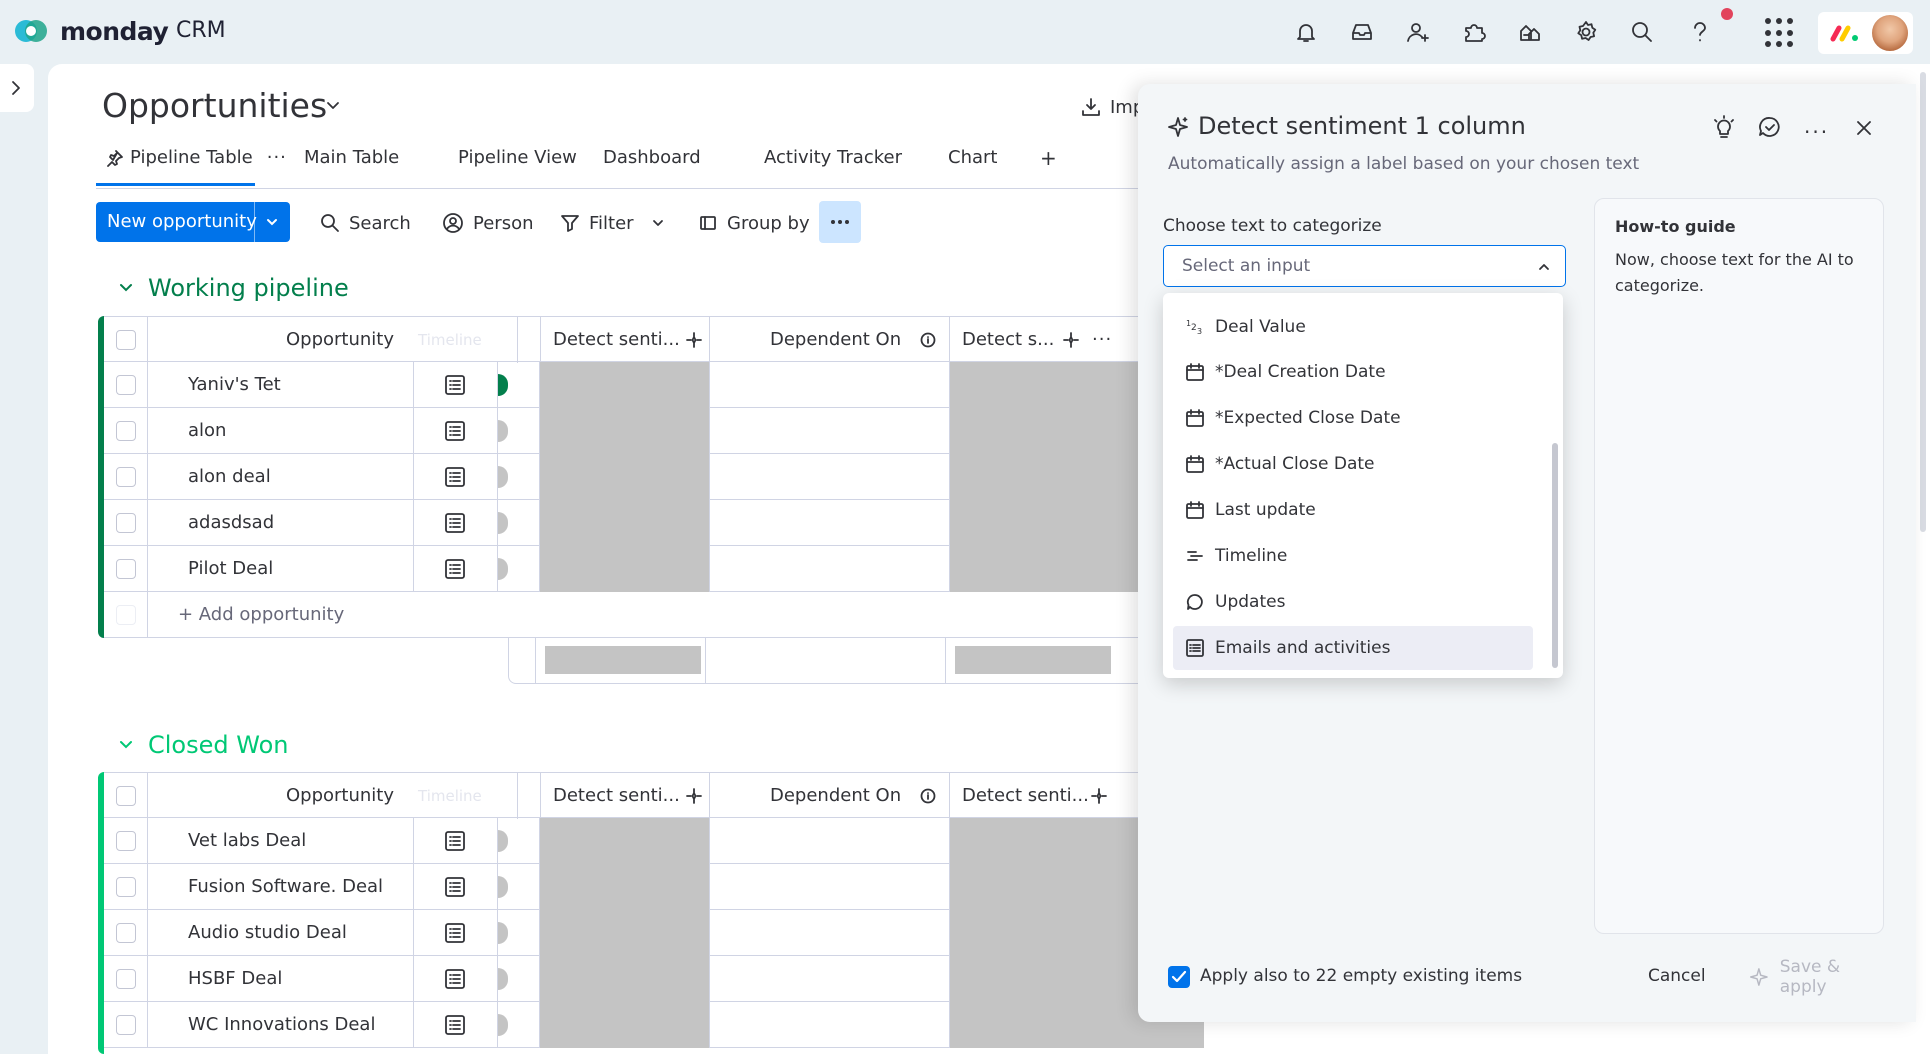 This screenshot has width=1930, height=1054. Describe the element at coordinates (231, 523) in the screenshot. I see `item-name: adasdsad` at that location.